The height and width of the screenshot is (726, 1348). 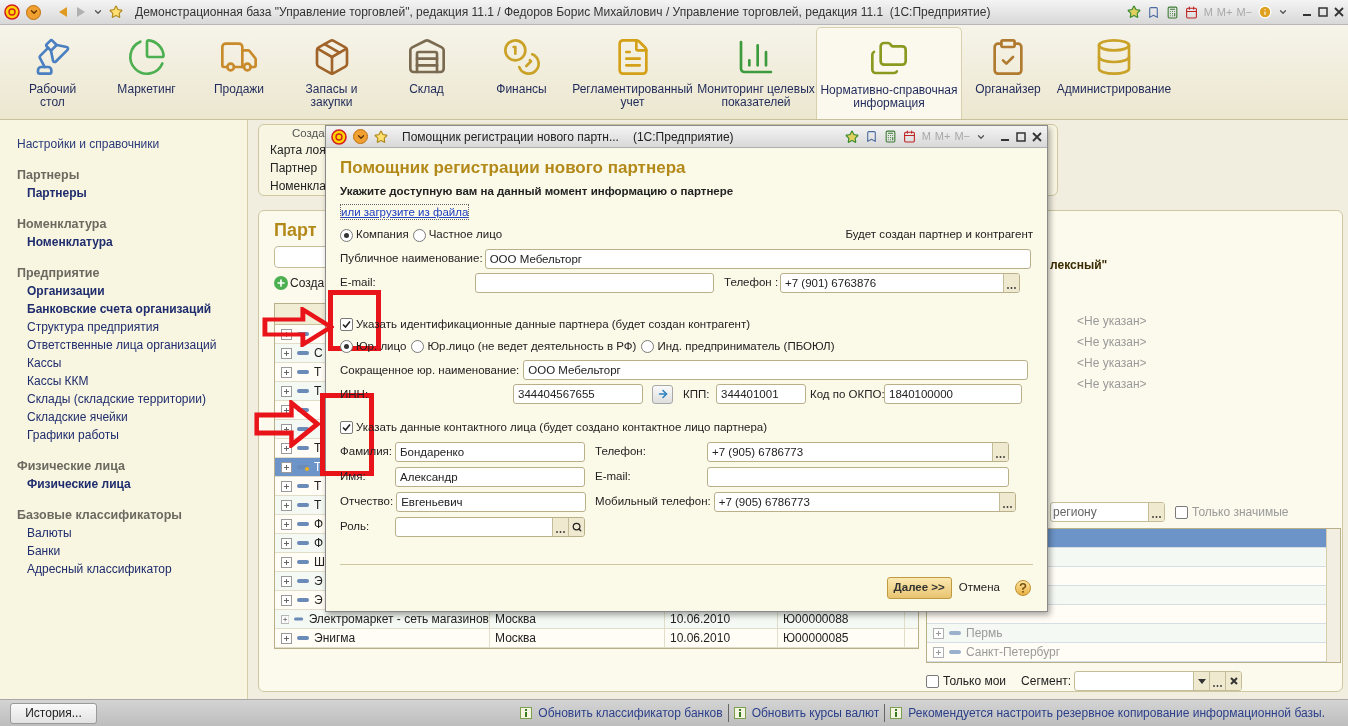 What do you see at coordinates (975, 681) in the screenshot?
I see `checkbox-label: Только мои` at bounding box center [975, 681].